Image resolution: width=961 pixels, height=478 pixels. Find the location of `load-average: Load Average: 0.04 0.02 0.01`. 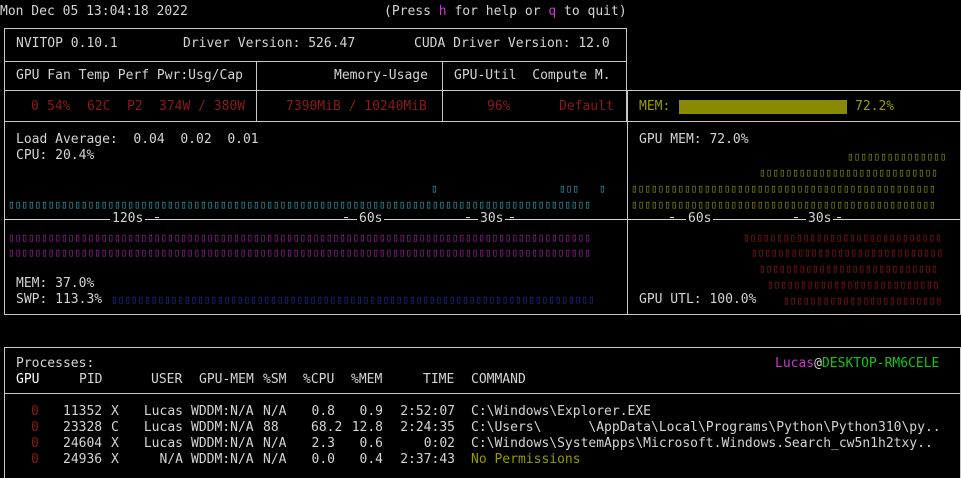

load-average: Load Average: 0.04 0.02 0.01 is located at coordinates (137, 139).